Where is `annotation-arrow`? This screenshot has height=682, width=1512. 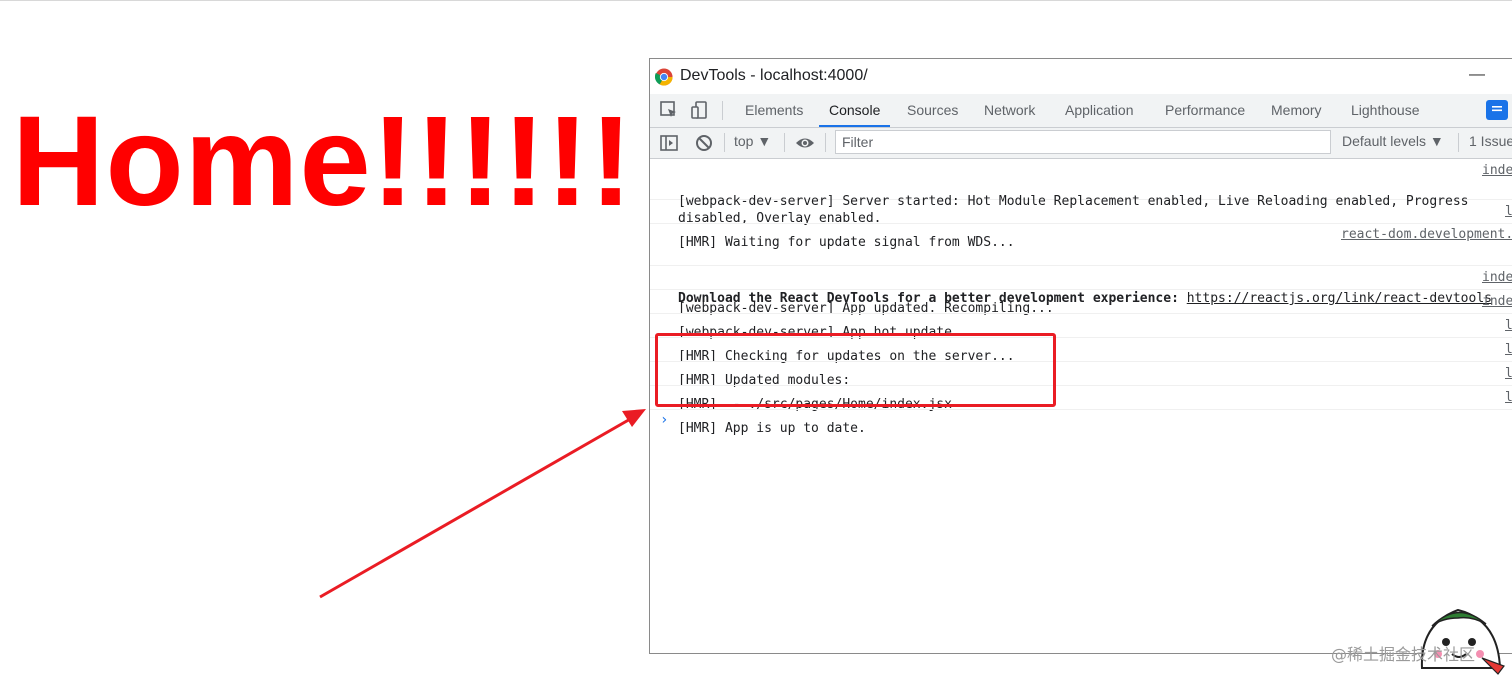 annotation-arrow is located at coordinates (482, 504).